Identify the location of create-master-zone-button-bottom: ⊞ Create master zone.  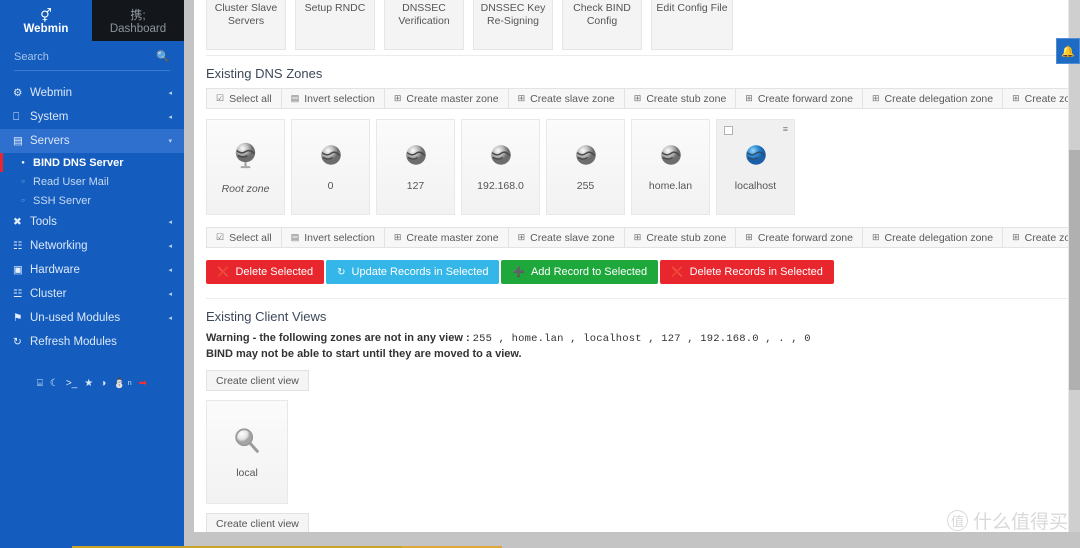
(445, 237).